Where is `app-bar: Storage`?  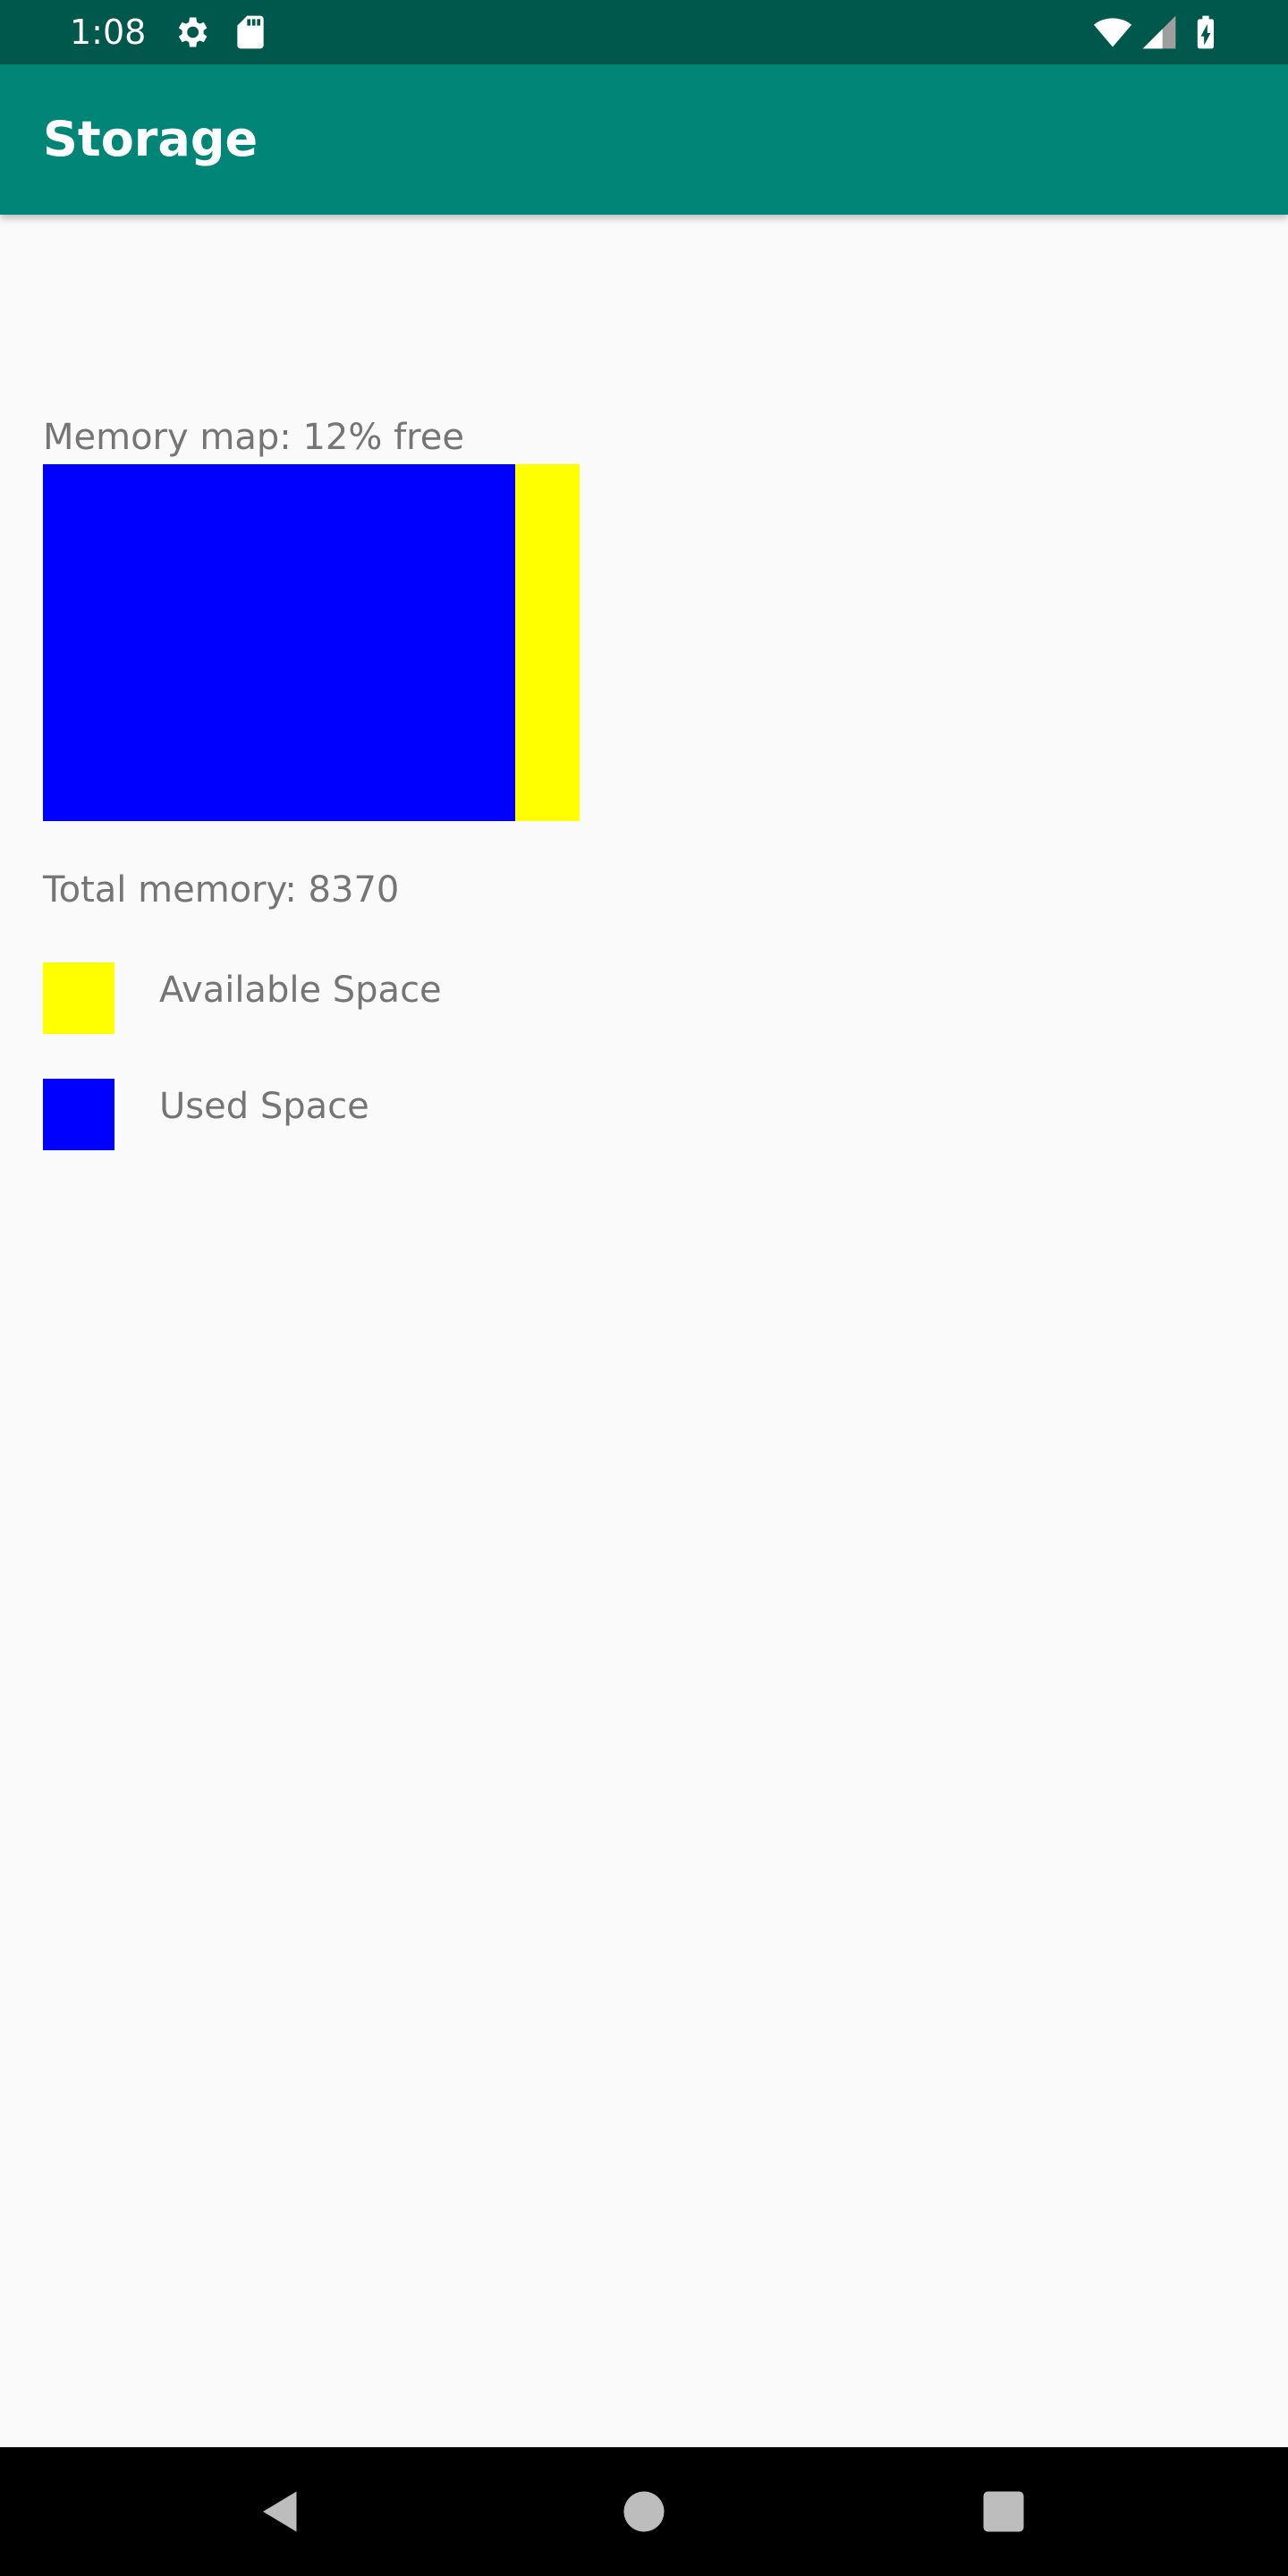 app-bar: Storage is located at coordinates (644, 139).